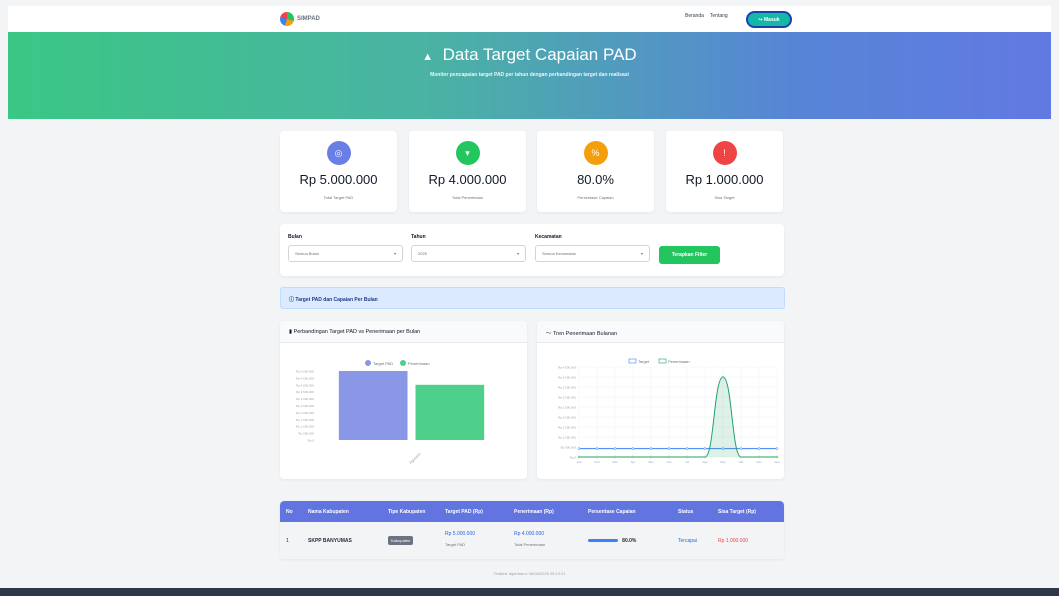 The height and width of the screenshot is (596, 1059). Describe the element at coordinates (719, 16) in the screenshot. I see `nav-link-about: Tentang` at that location.